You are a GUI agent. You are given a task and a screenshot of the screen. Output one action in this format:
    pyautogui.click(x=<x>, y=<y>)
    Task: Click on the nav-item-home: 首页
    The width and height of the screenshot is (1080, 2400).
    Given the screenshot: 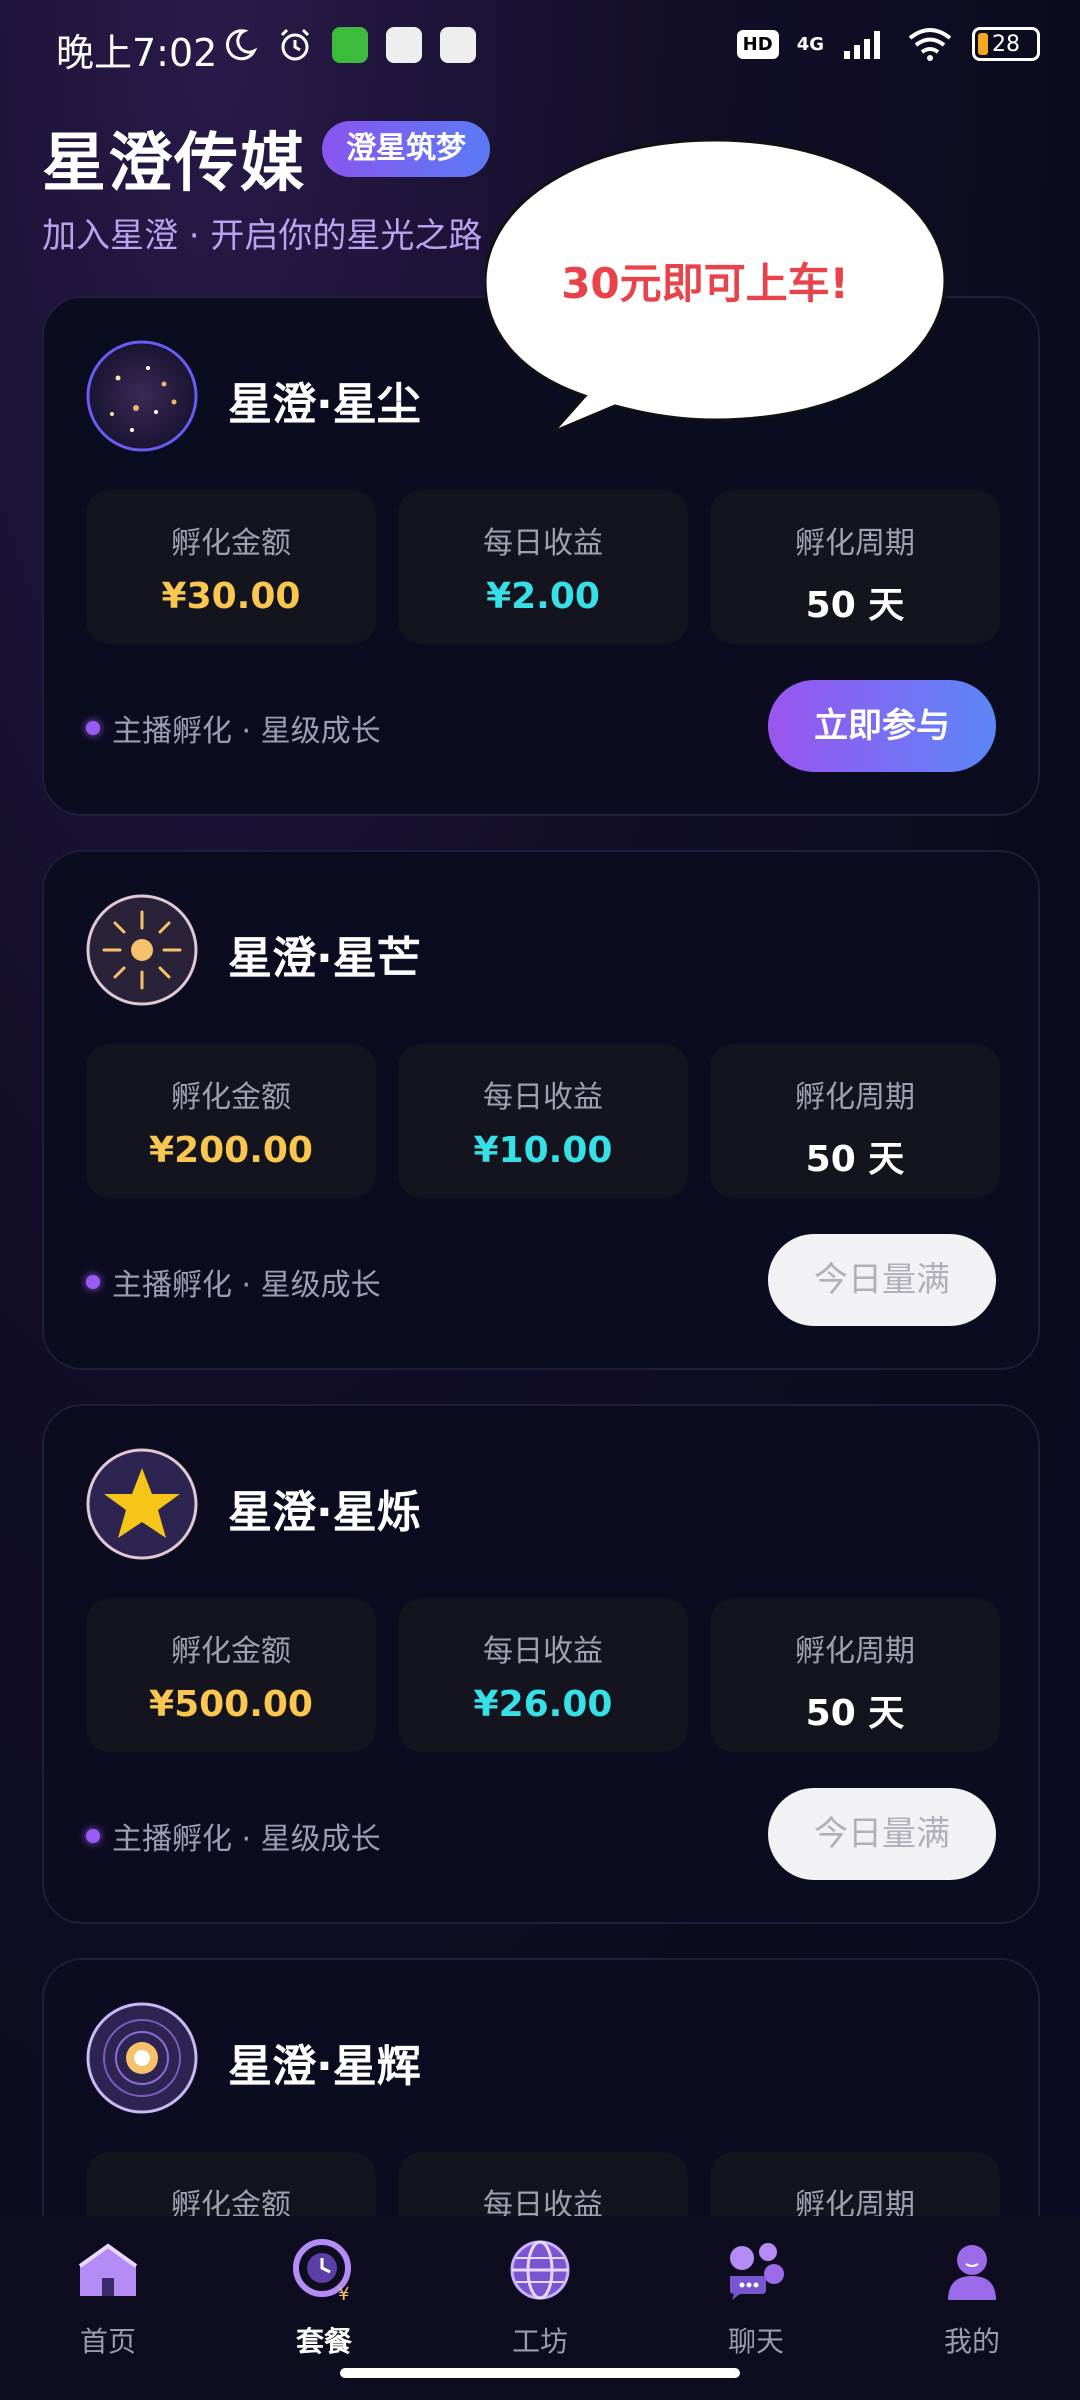 What is the action you would take?
    pyautogui.click(x=108, y=2298)
    